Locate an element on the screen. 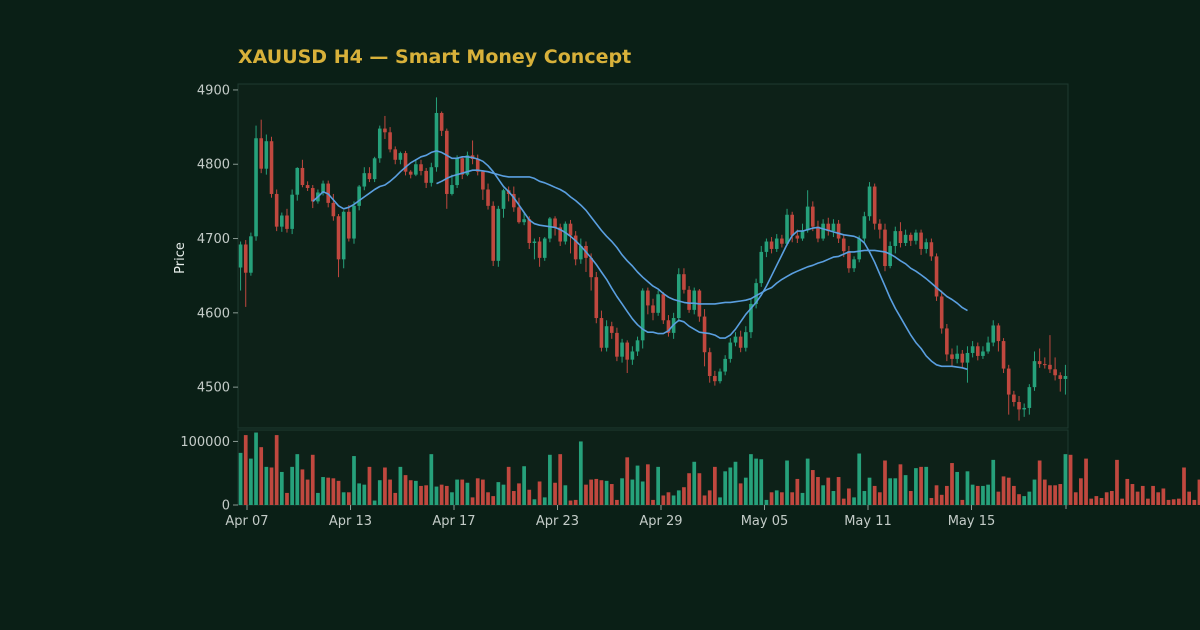 The width and height of the screenshot is (1200, 630). date-tick-label: Apr 07 is located at coordinates (246, 521).